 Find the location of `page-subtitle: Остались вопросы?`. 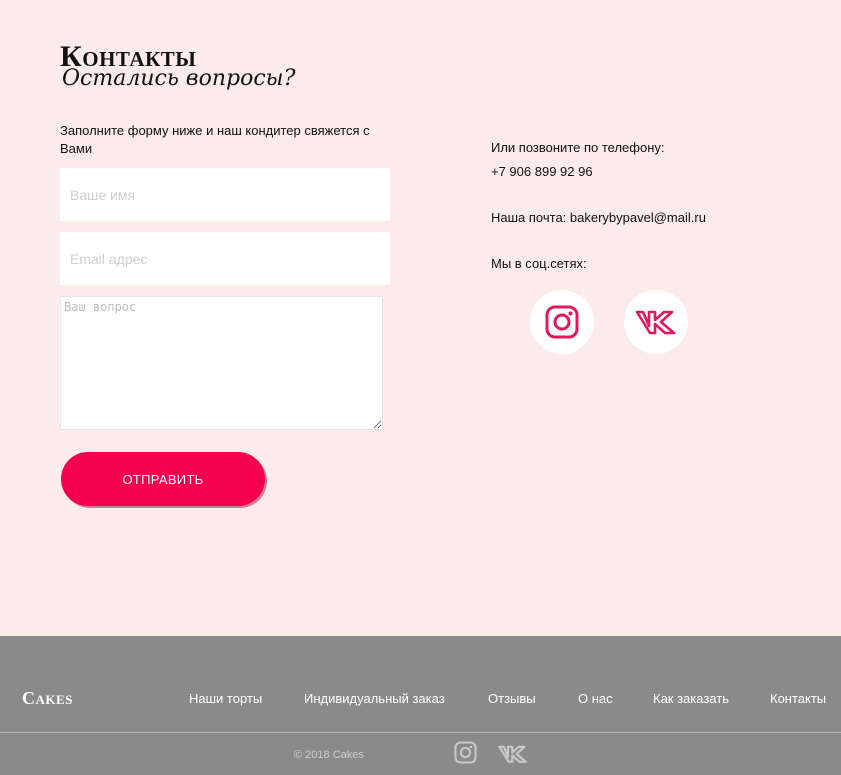

page-subtitle: Остались вопросы? is located at coordinates (179, 78).